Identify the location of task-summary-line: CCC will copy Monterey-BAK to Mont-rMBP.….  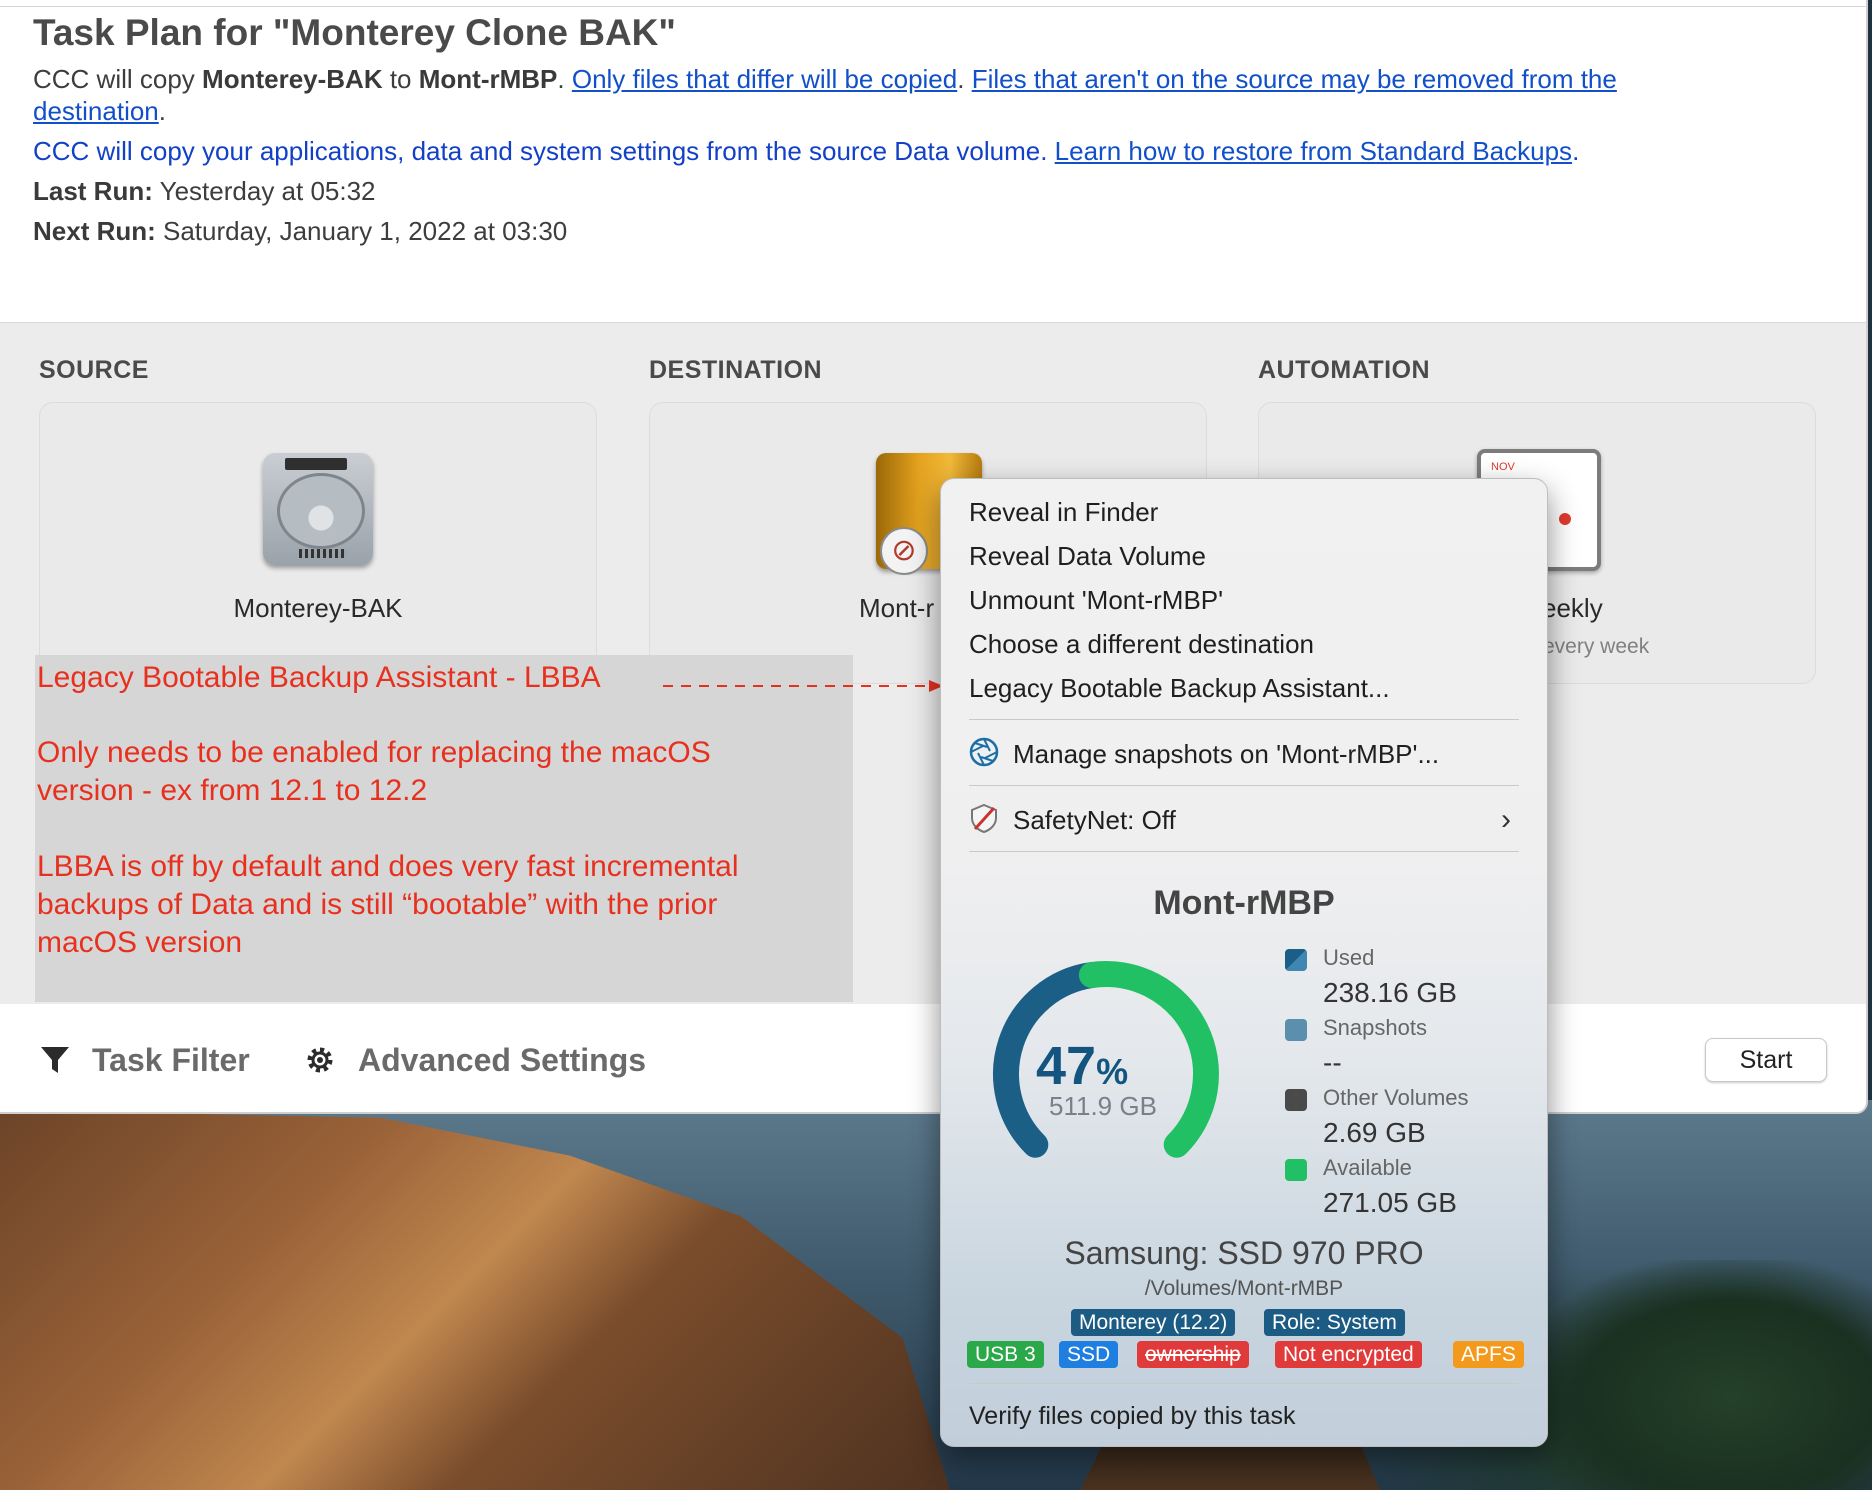
(825, 79).